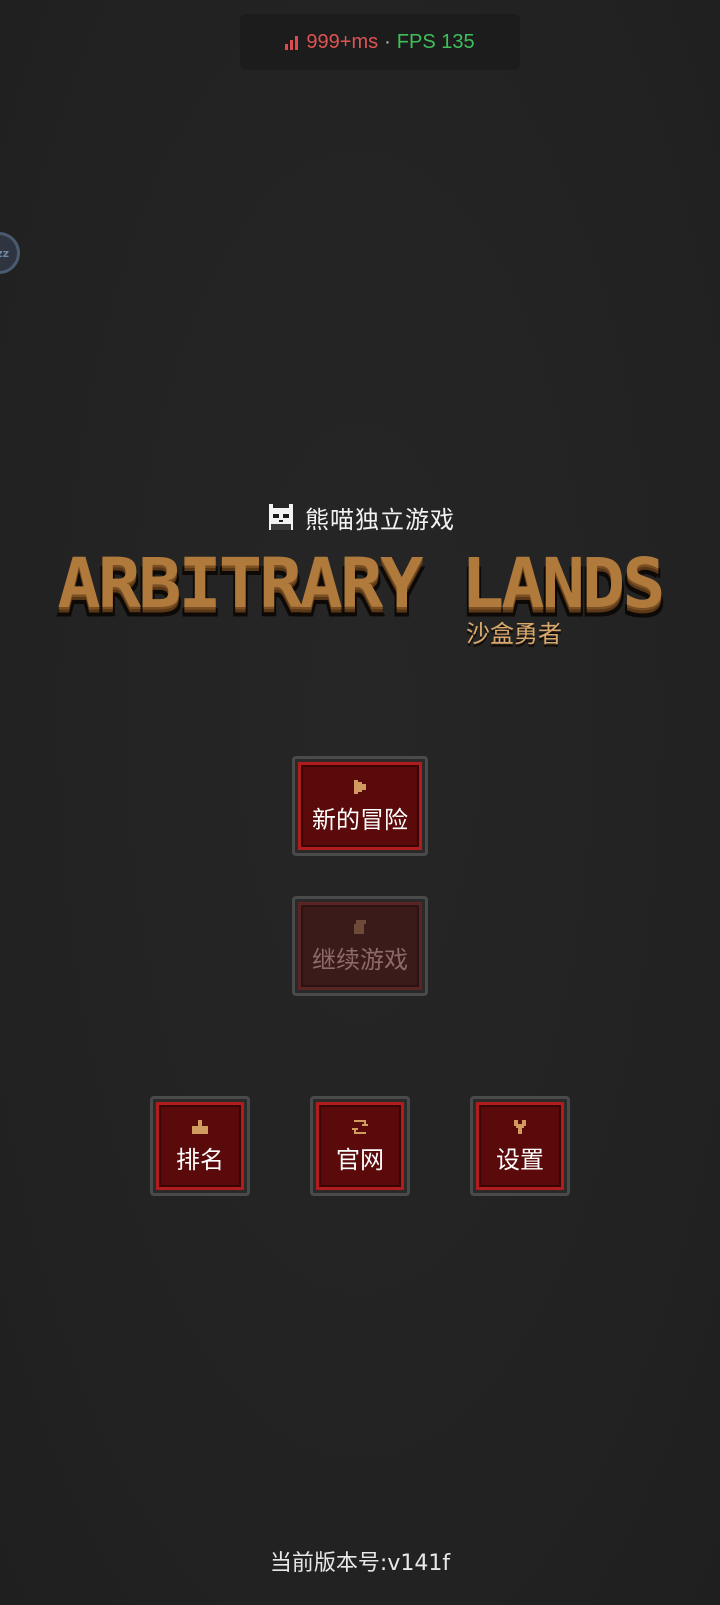 The image size is (720, 1605). What do you see at coordinates (360, 819) in the screenshot?
I see `new-adventure-label: 新的冒险` at bounding box center [360, 819].